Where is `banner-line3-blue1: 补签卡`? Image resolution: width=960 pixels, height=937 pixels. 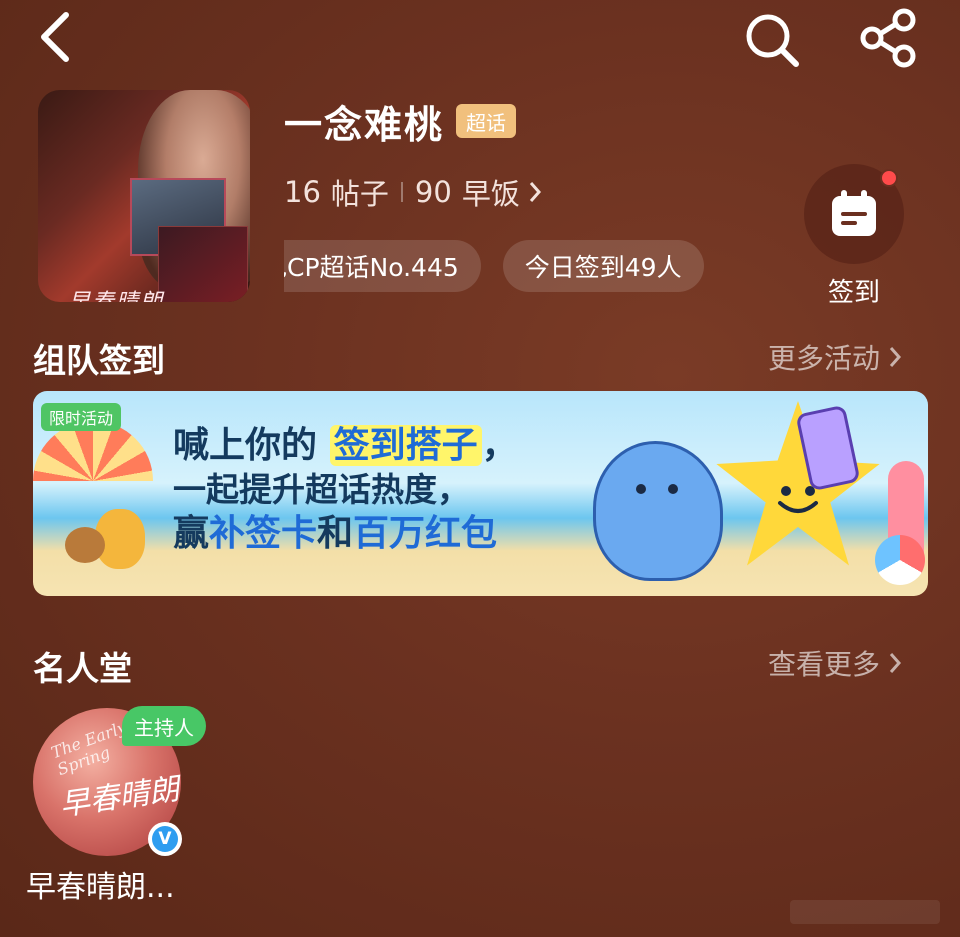
banner-line3-blue1: 补签卡 is located at coordinates (263, 534).